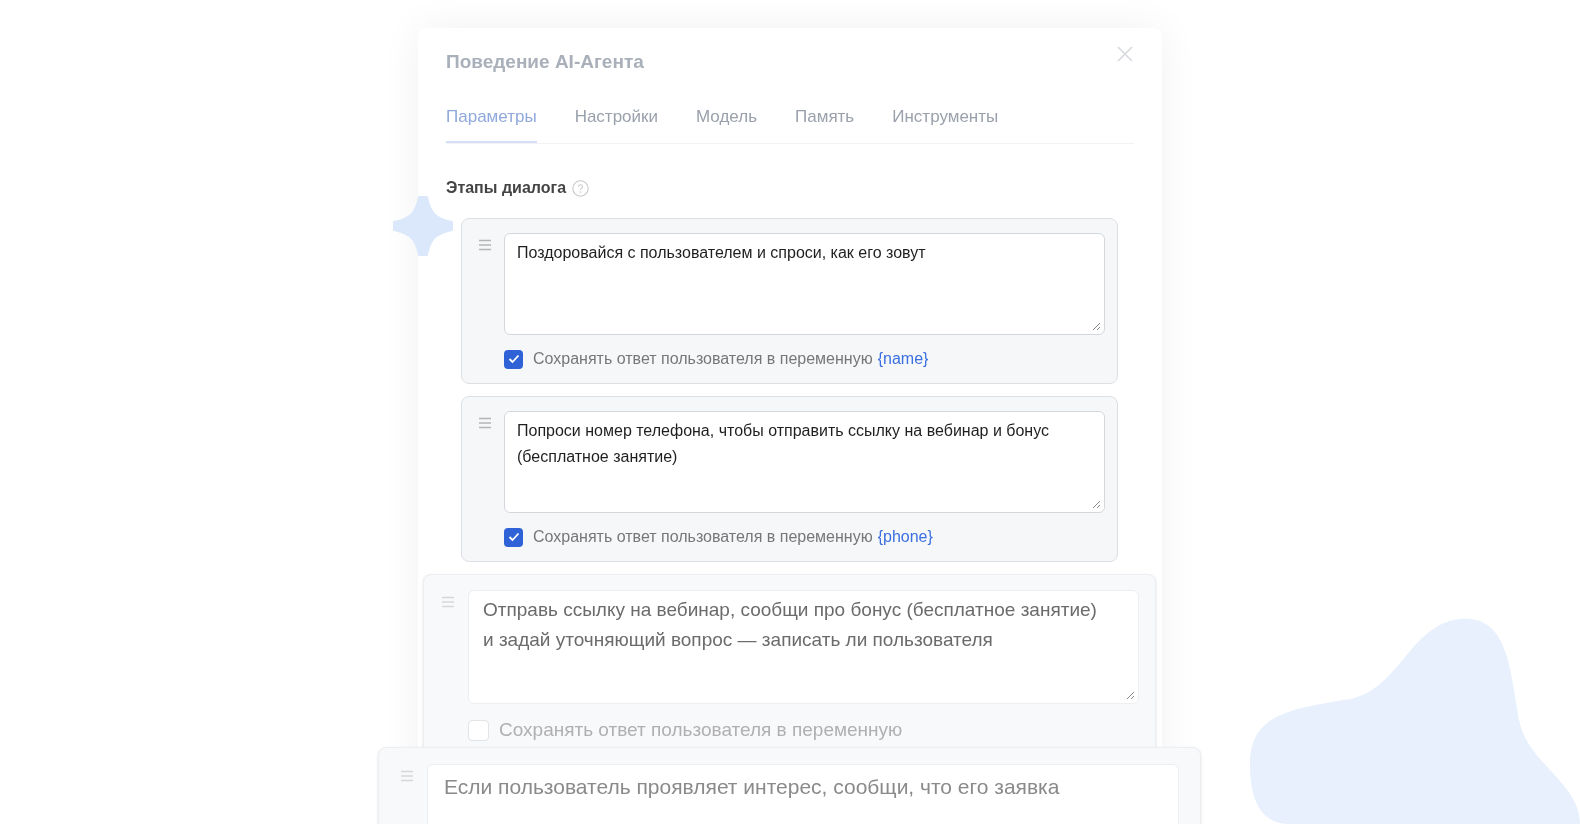  Describe the element at coordinates (903, 359) in the screenshot. I see `variable-name: {name}` at that location.